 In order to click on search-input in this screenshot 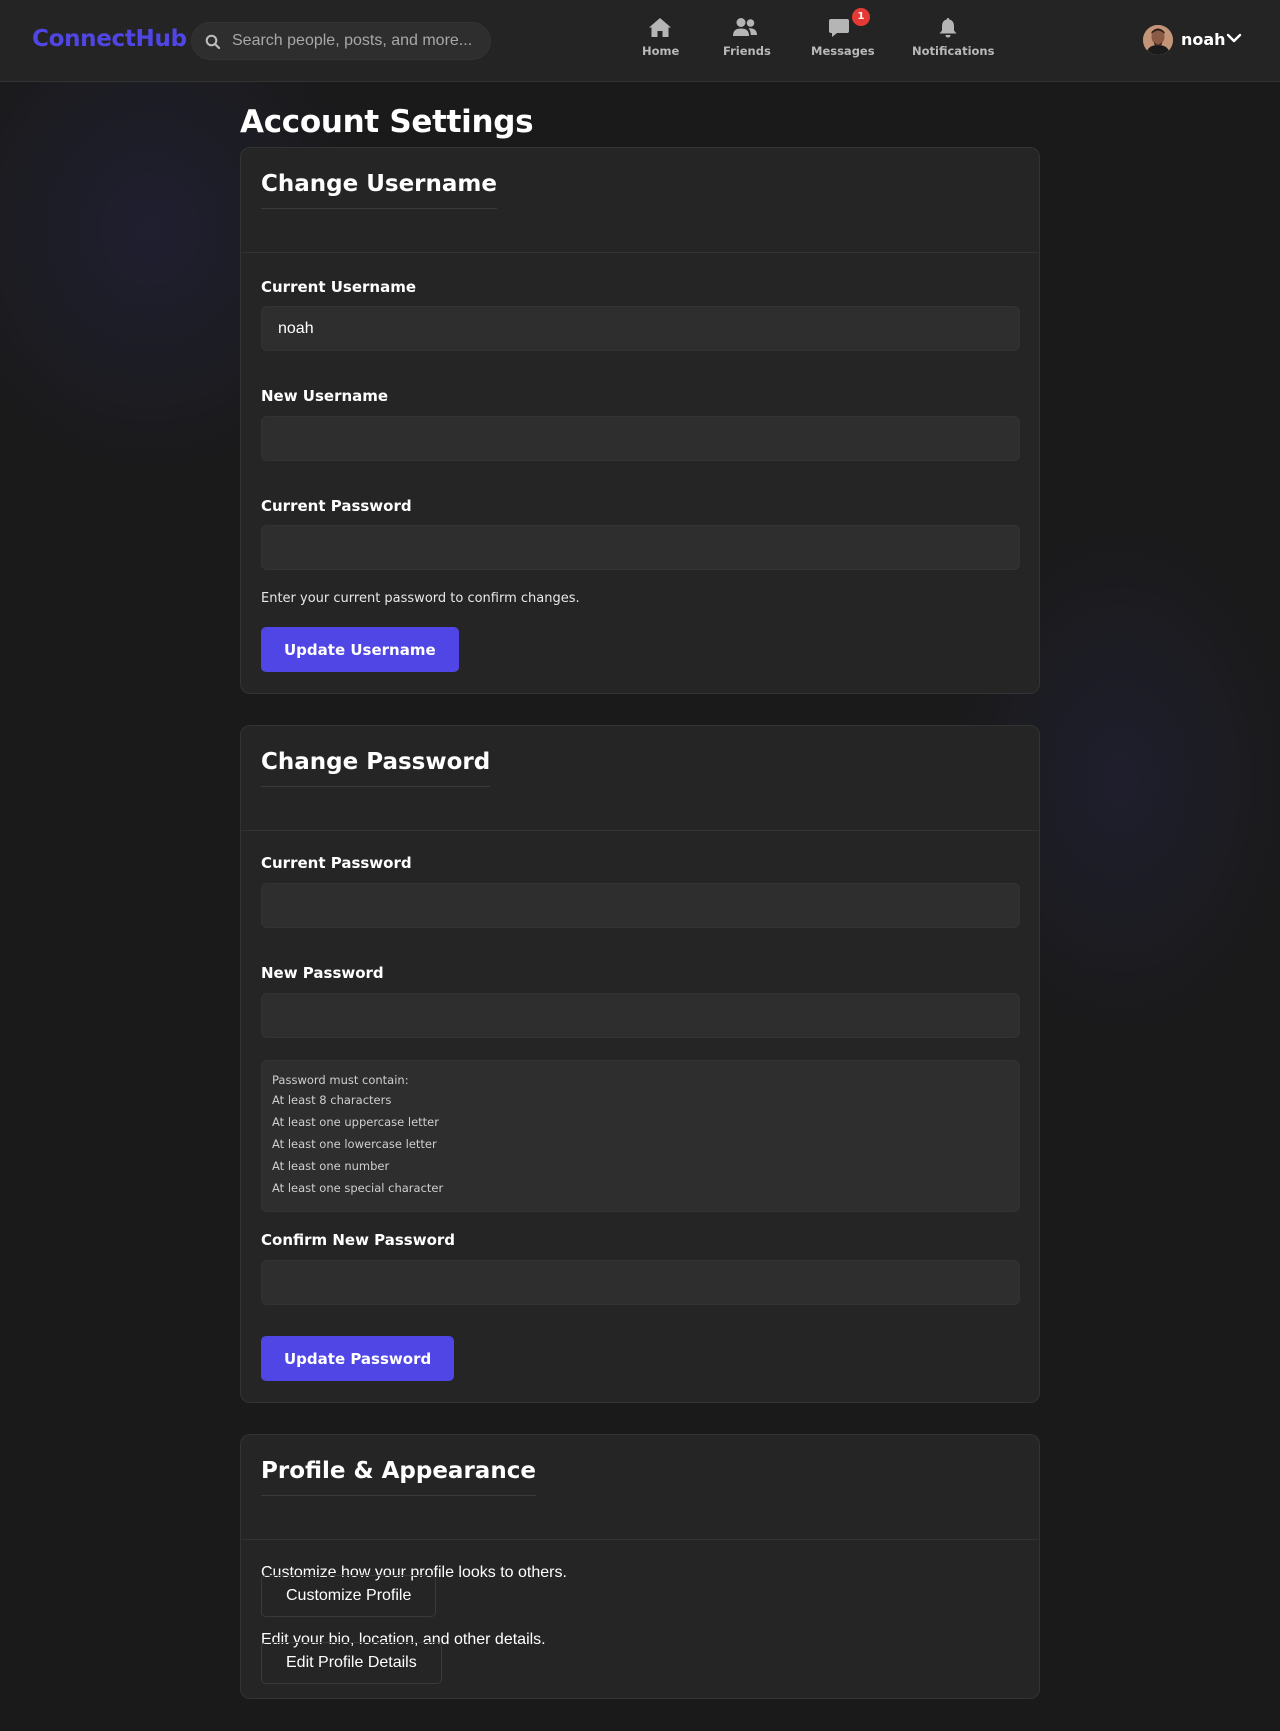, I will do `click(357, 41)`.